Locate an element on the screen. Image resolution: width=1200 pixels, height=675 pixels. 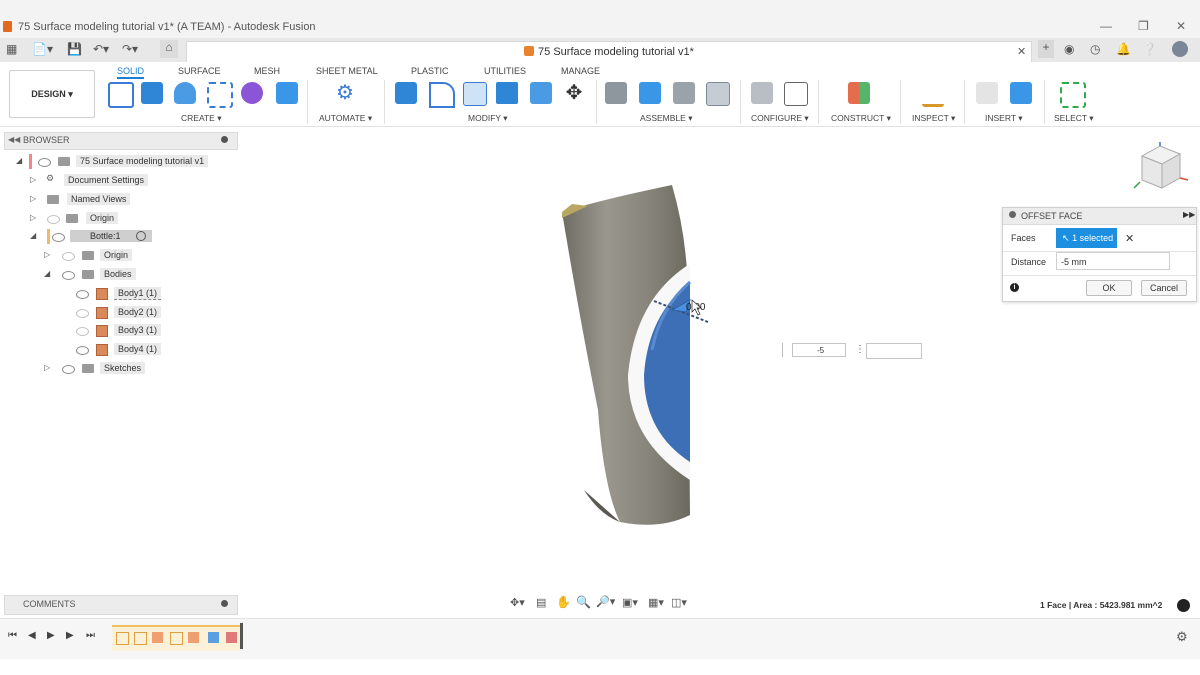
tree-item-sketches: ▷ Sketches is located at coordinates (139, 369).